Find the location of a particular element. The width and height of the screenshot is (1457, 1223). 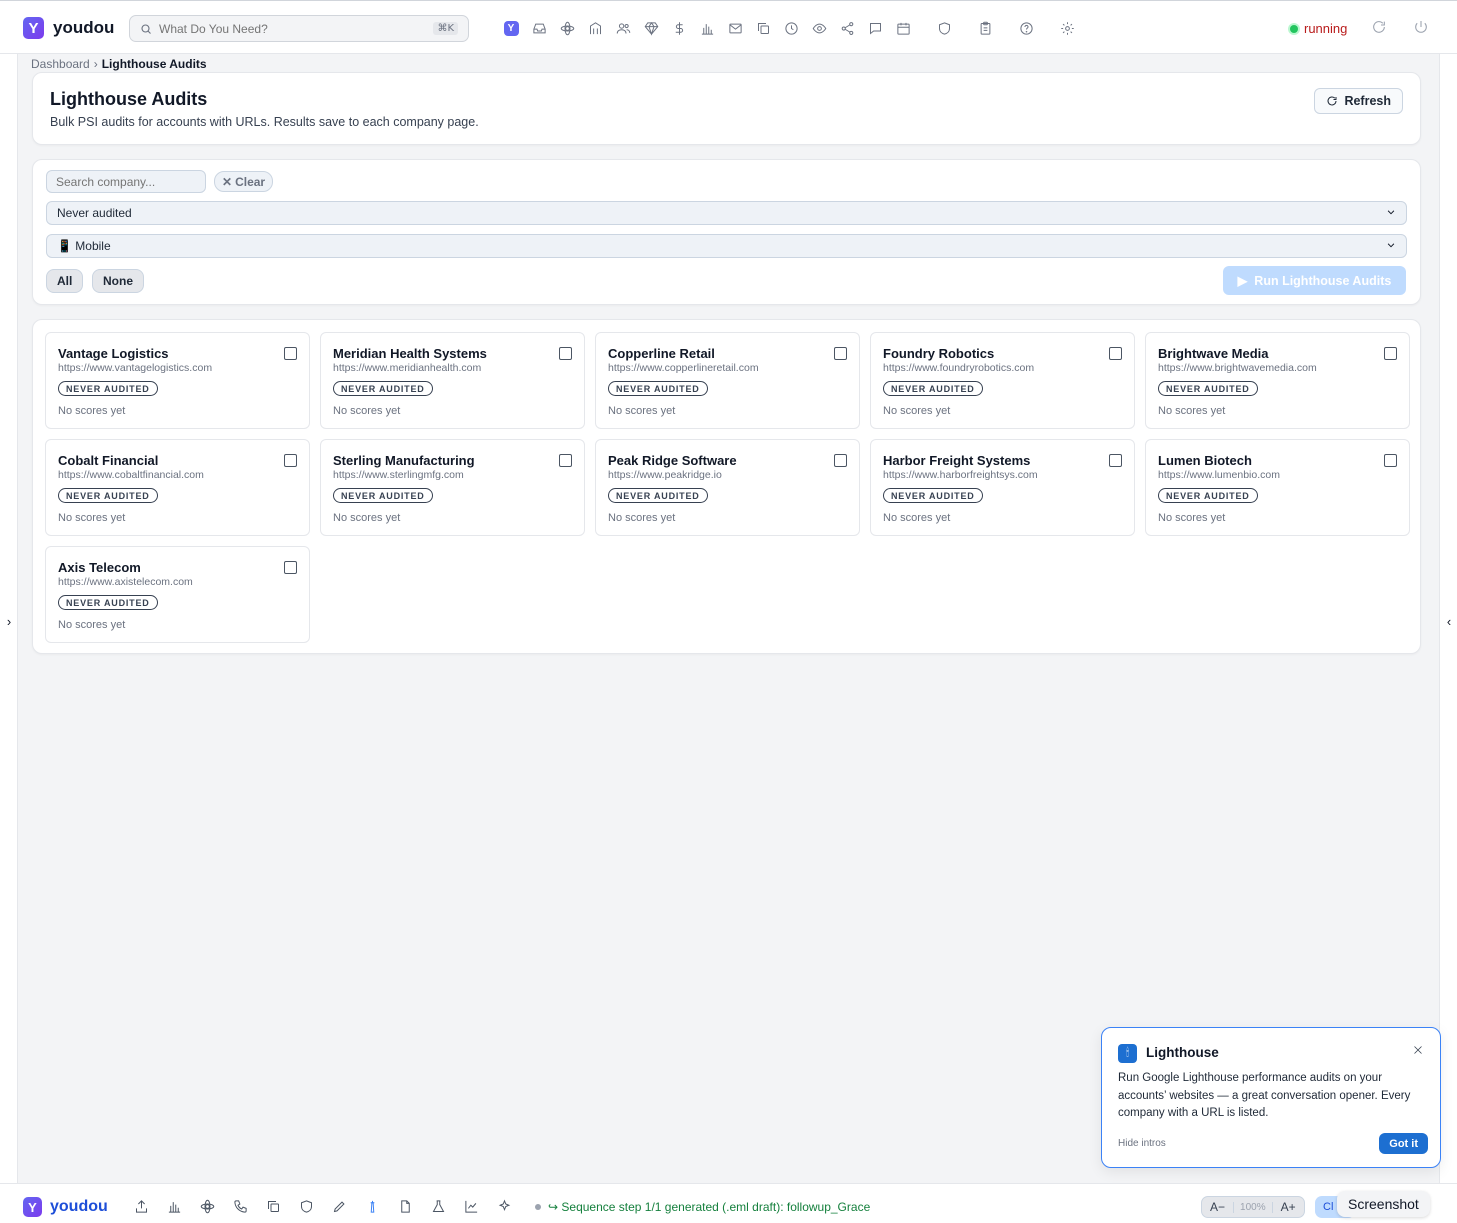

run-audits-button: ▶ Run Lighthouse Audits is located at coordinates (1314, 280).